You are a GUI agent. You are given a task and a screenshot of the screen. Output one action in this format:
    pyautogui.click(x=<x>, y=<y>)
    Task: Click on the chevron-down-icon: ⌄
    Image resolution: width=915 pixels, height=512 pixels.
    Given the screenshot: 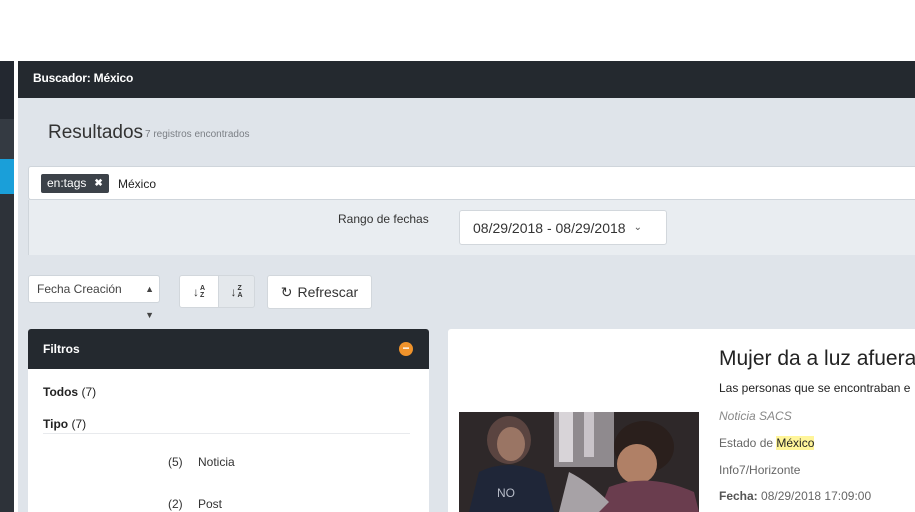 What is the action you would take?
    pyautogui.click(x=637, y=227)
    